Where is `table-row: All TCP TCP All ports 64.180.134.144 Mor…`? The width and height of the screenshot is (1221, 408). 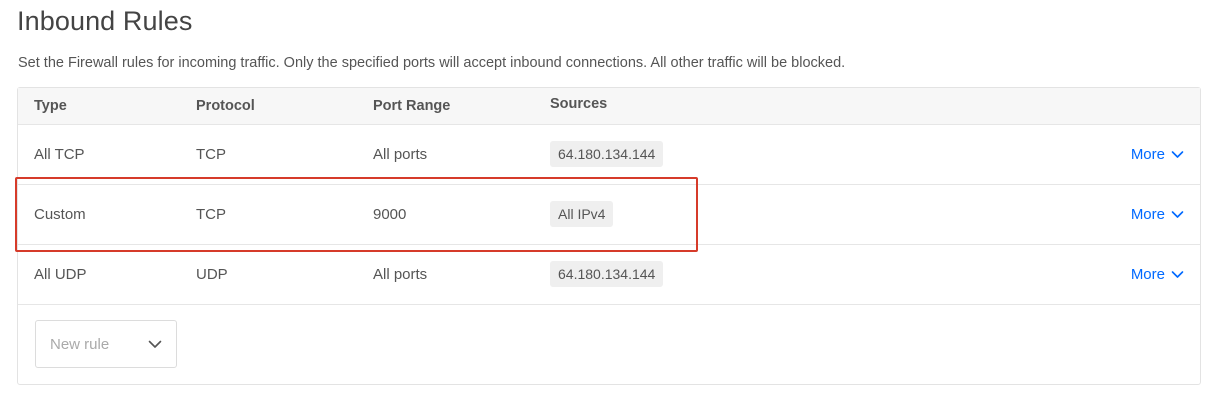
table-row: All TCP TCP All ports 64.180.134.144 Mor… is located at coordinates (609, 155).